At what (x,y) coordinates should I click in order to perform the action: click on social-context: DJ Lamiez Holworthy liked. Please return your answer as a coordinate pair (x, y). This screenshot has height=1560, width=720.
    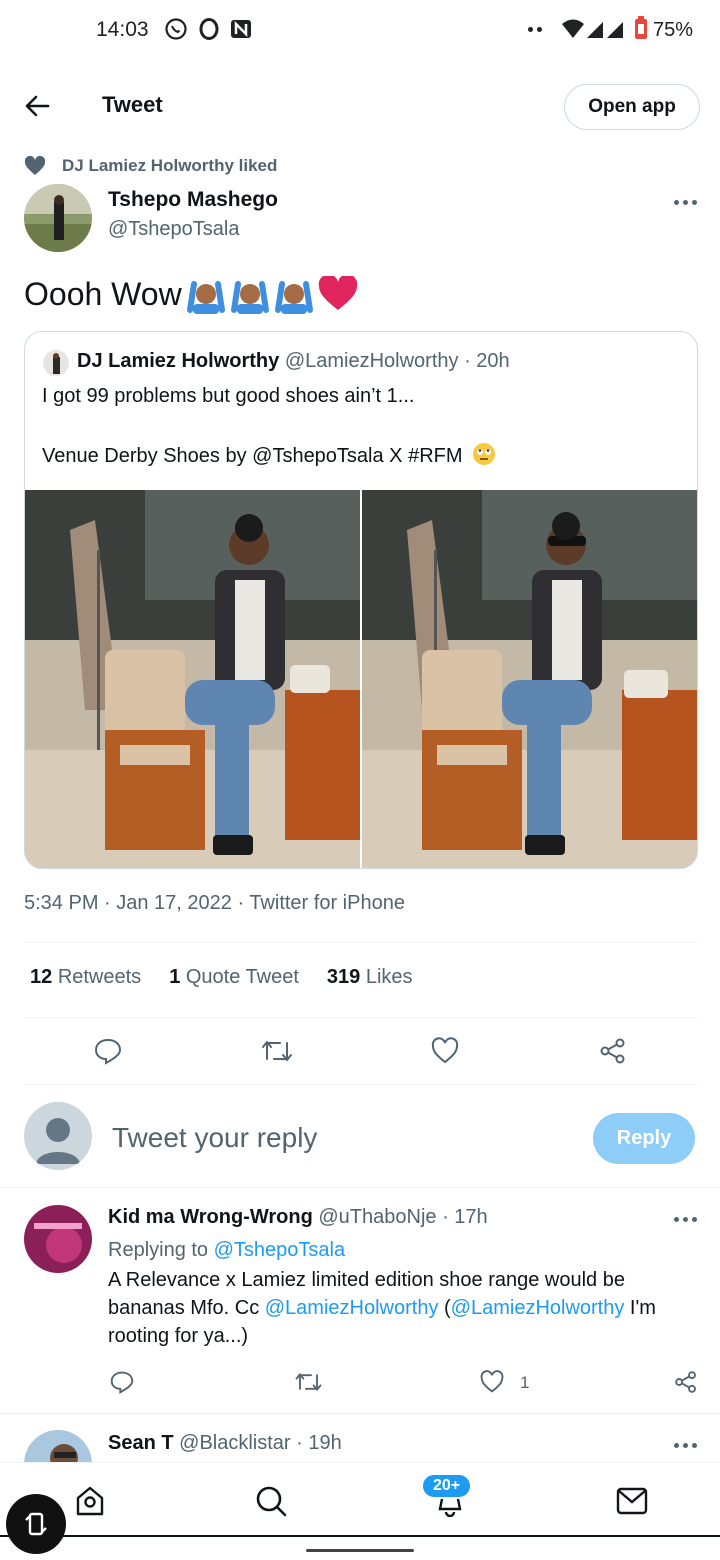
    Looking at the image, I should click on (169, 166).